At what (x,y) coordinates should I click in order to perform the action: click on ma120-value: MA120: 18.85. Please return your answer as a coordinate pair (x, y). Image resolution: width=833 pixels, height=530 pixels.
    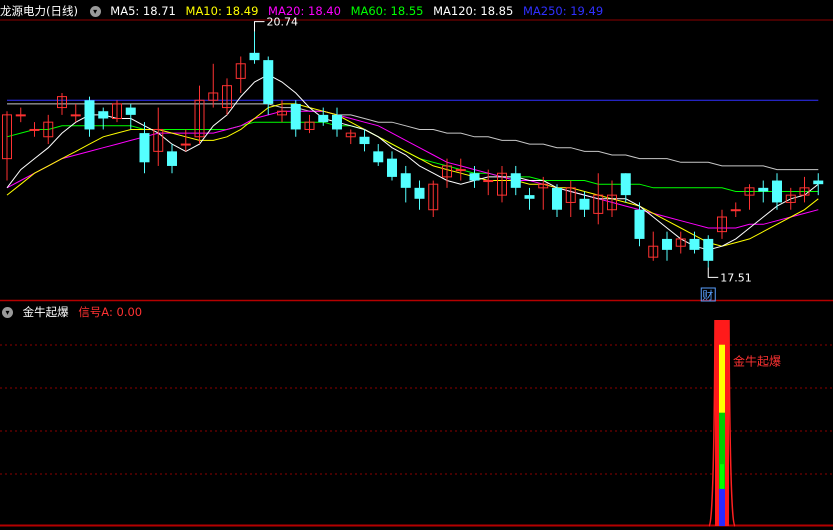
    Looking at the image, I should click on (473, 11).